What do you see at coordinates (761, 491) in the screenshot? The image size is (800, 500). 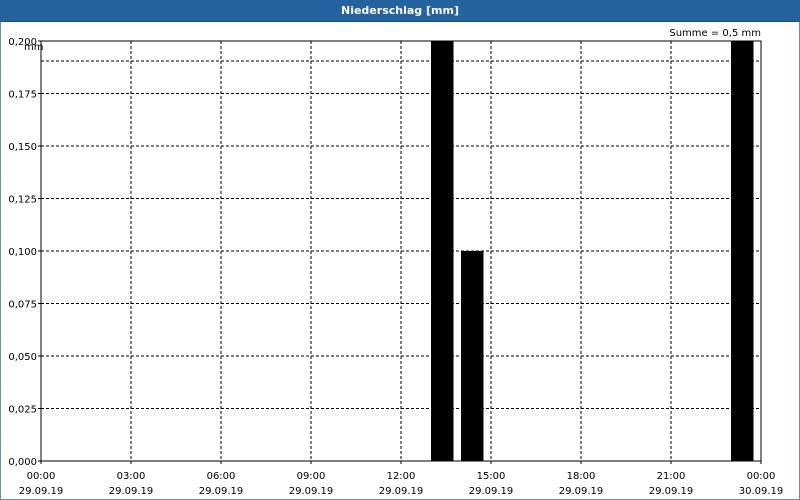 I see `x-tick-date: 30.09.19` at bounding box center [761, 491].